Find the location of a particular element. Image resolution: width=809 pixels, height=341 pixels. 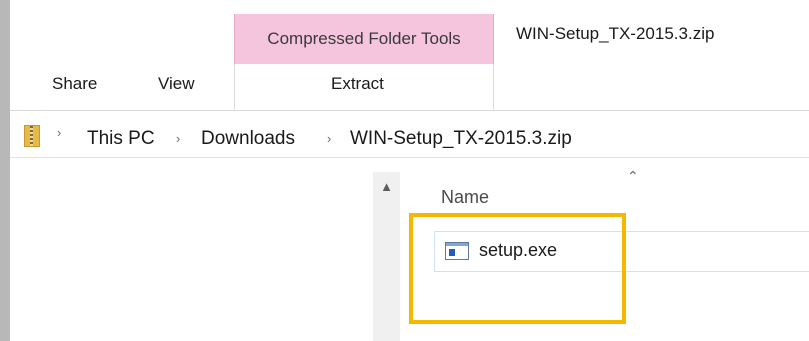

window-title: WIN-Setup_TX-2015.3.zip is located at coordinates (615, 33).